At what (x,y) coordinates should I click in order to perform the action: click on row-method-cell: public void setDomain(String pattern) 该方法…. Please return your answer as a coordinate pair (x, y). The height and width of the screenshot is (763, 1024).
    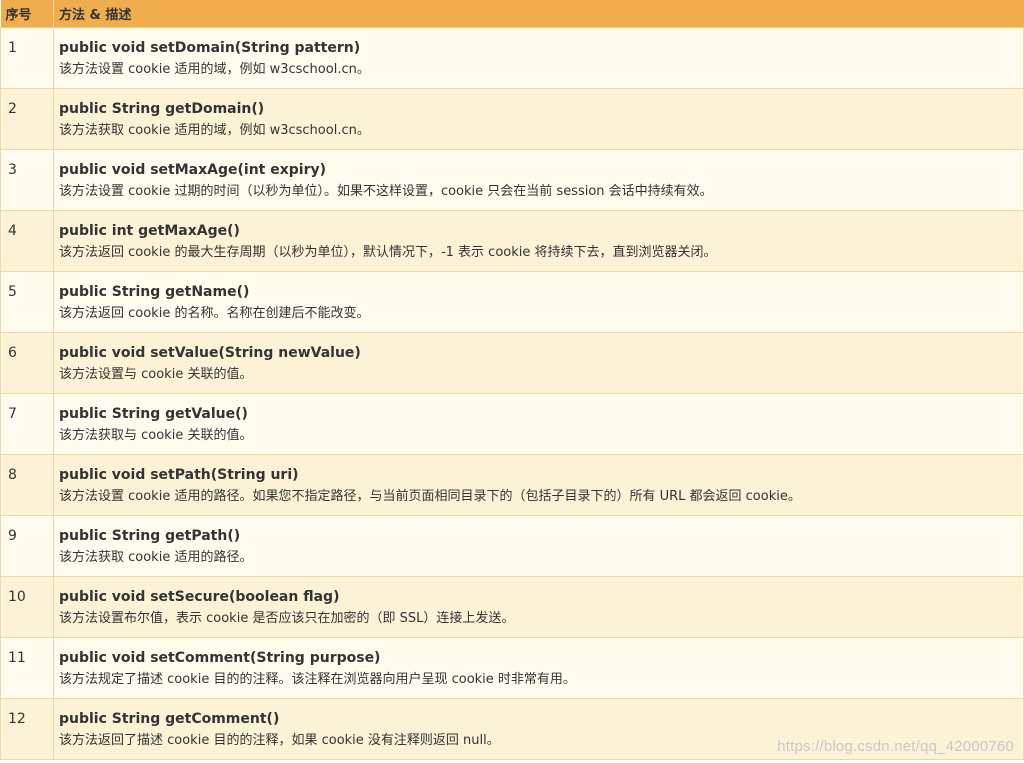
    Looking at the image, I should click on (538, 58).